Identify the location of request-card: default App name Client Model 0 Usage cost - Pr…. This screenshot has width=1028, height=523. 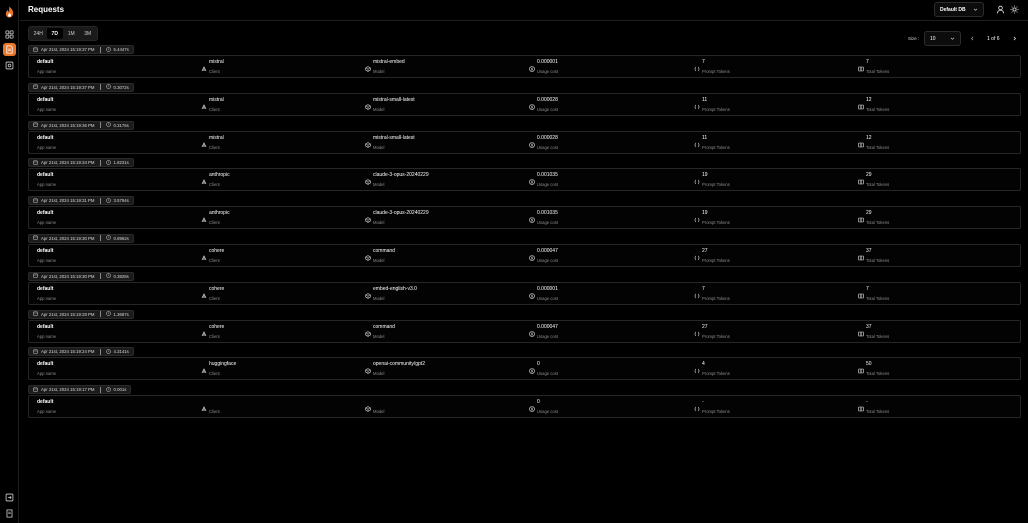
(524, 407).